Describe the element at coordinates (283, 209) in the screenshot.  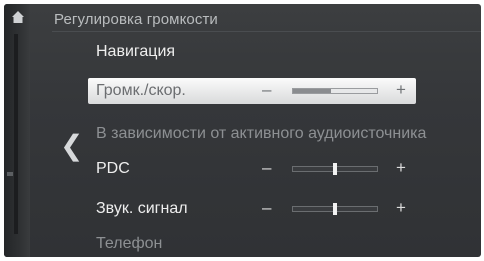
I see `menu-item-signal-sound: Звук. сигнал – +` at that location.